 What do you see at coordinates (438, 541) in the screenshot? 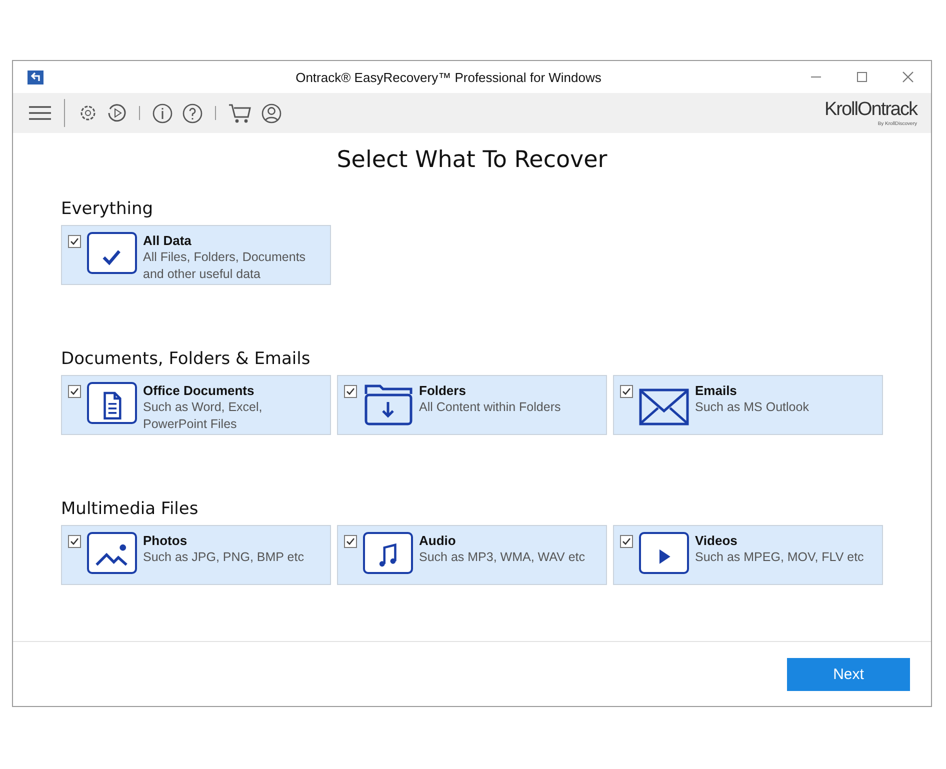
I see `option-title: Audio` at bounding box center [438, 541].